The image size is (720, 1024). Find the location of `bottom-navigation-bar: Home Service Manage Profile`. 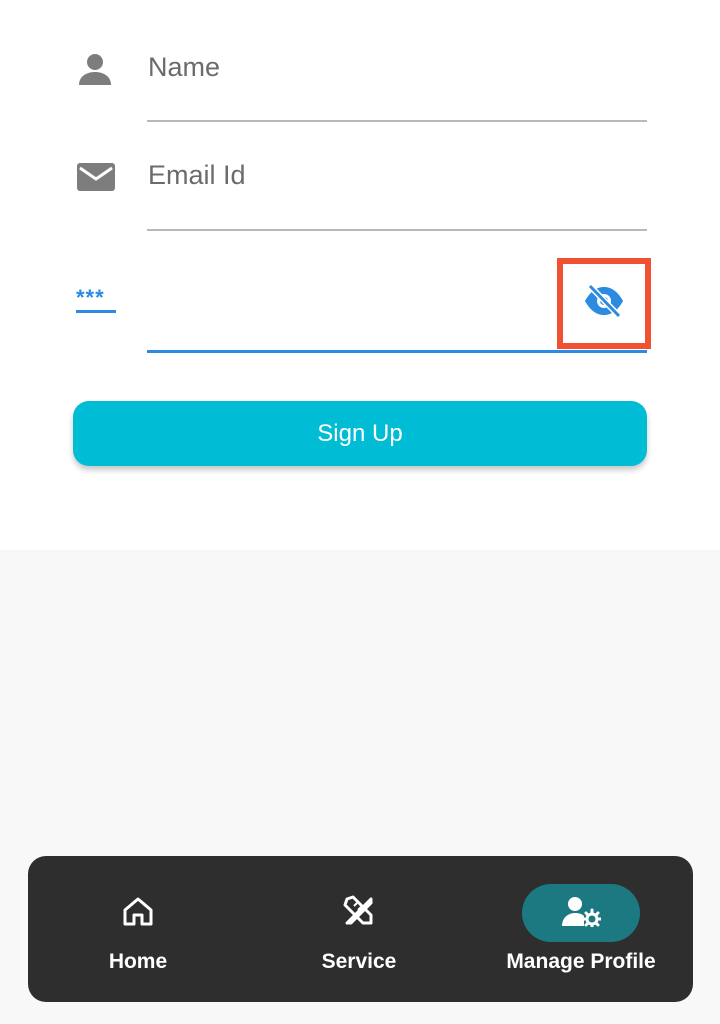

bottom-navigation-bar: Home Service Manage Profile is located at coordinates (360, 929).